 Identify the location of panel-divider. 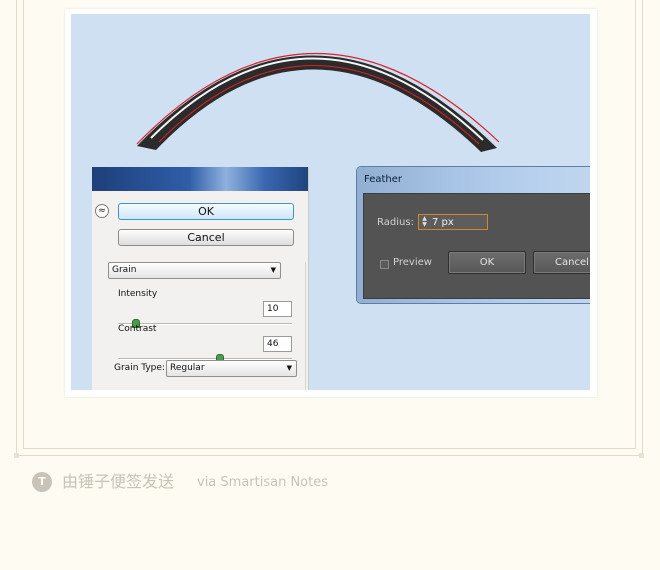
(305, 326).